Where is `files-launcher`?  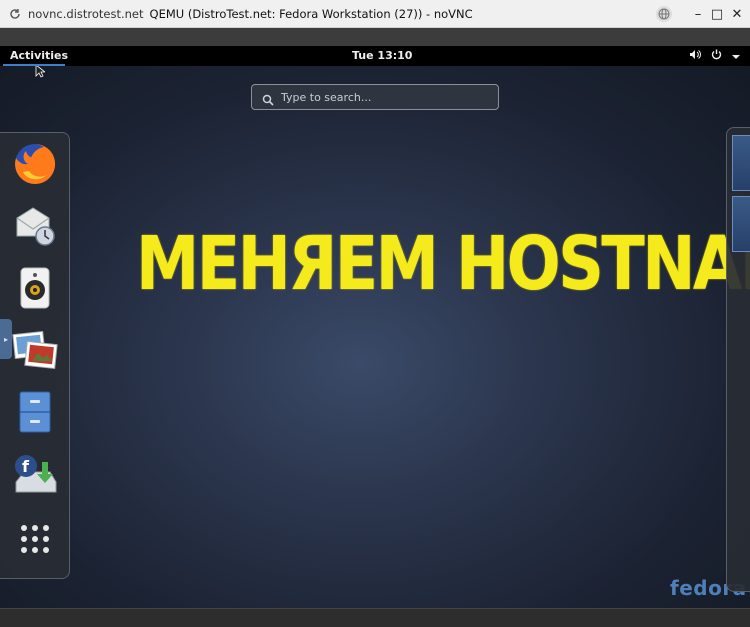 files-launcher is located at coordinates (35, 414).